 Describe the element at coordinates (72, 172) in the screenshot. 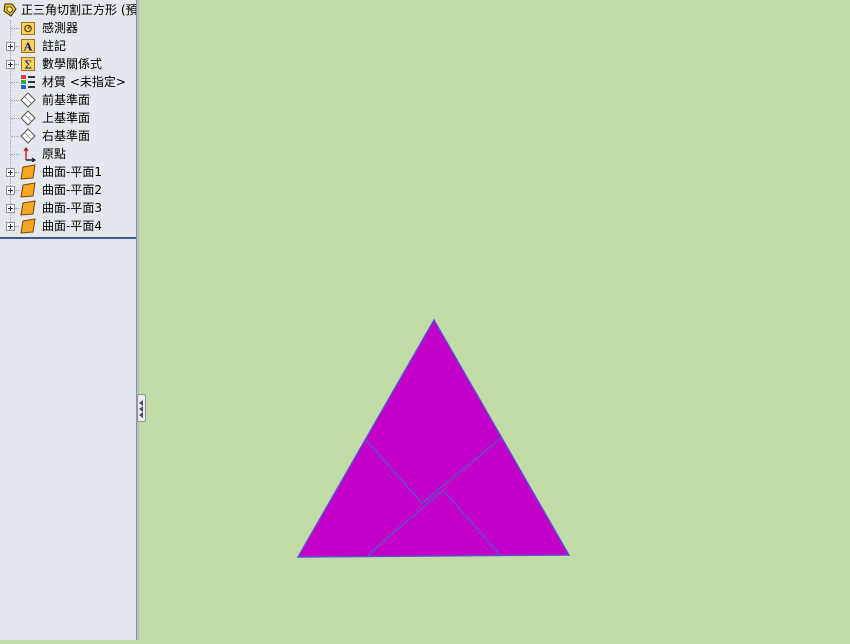

I see `tree-item-label: 曲面-平面1` at that location.